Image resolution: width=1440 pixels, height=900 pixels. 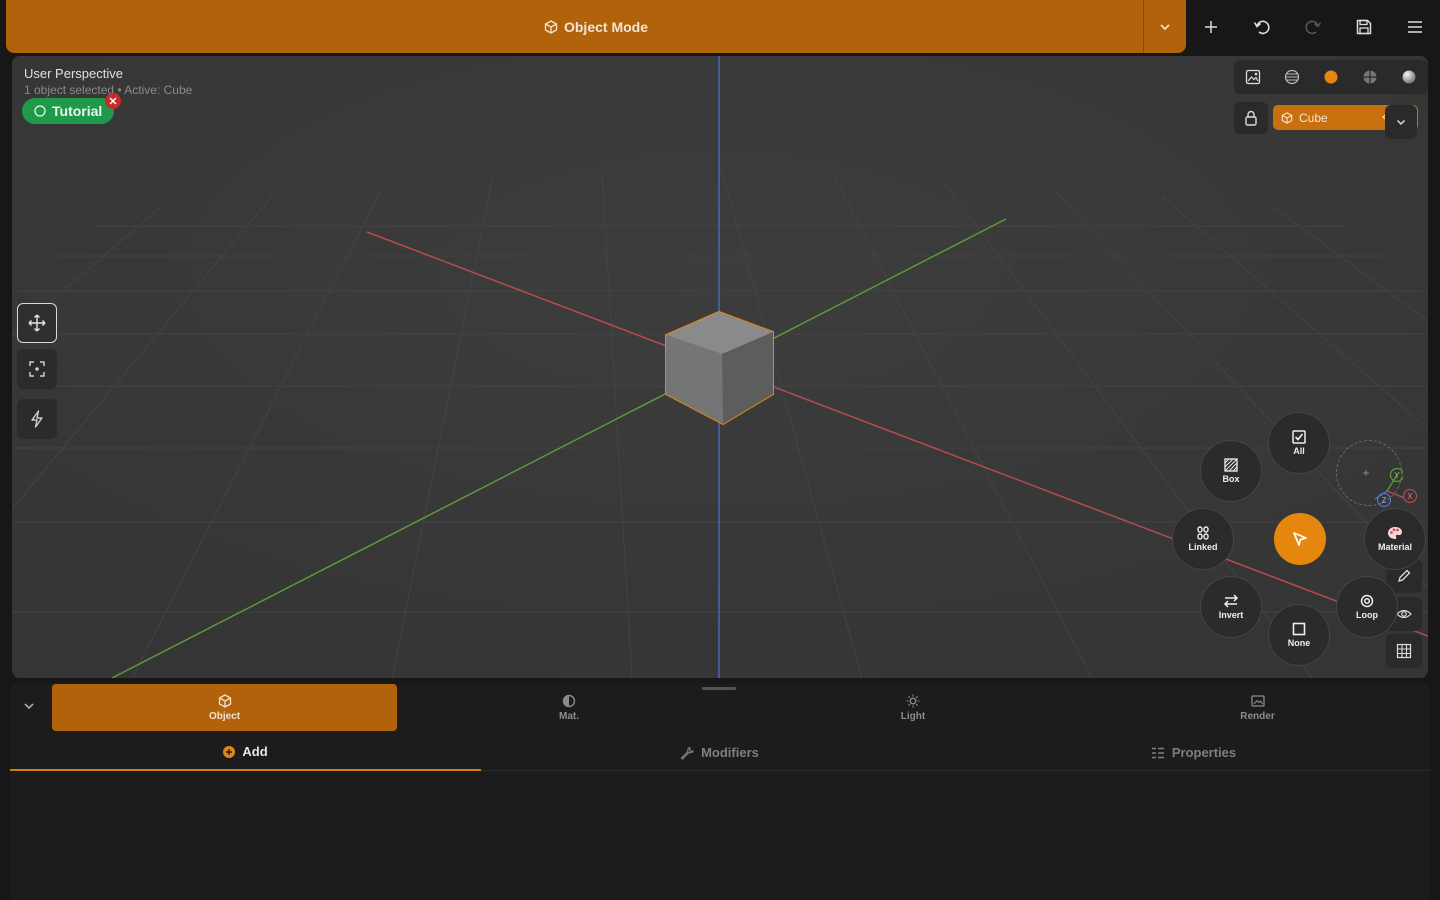 I want to click on mode-selector: Object Mode, so click(x=596, y=26).